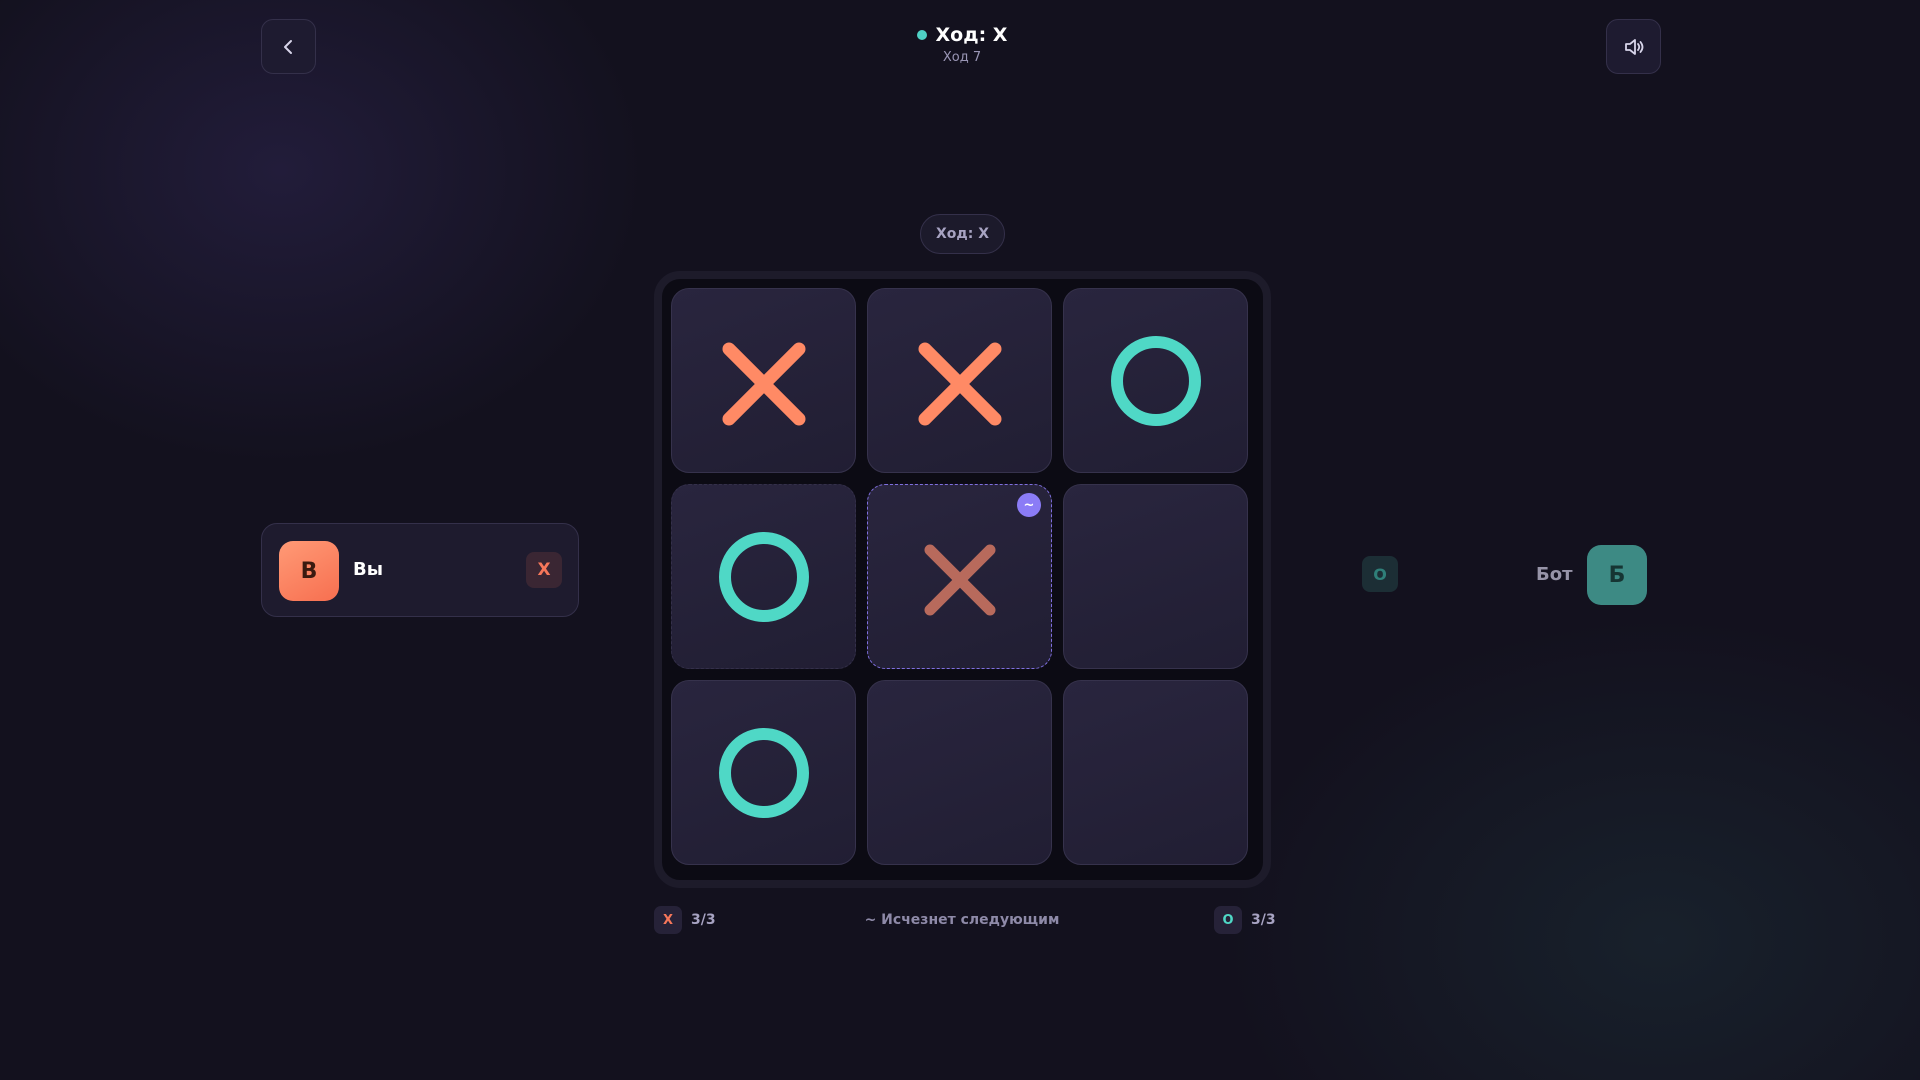  I want to click on board-cell-r3c3, so click(1155, 772).